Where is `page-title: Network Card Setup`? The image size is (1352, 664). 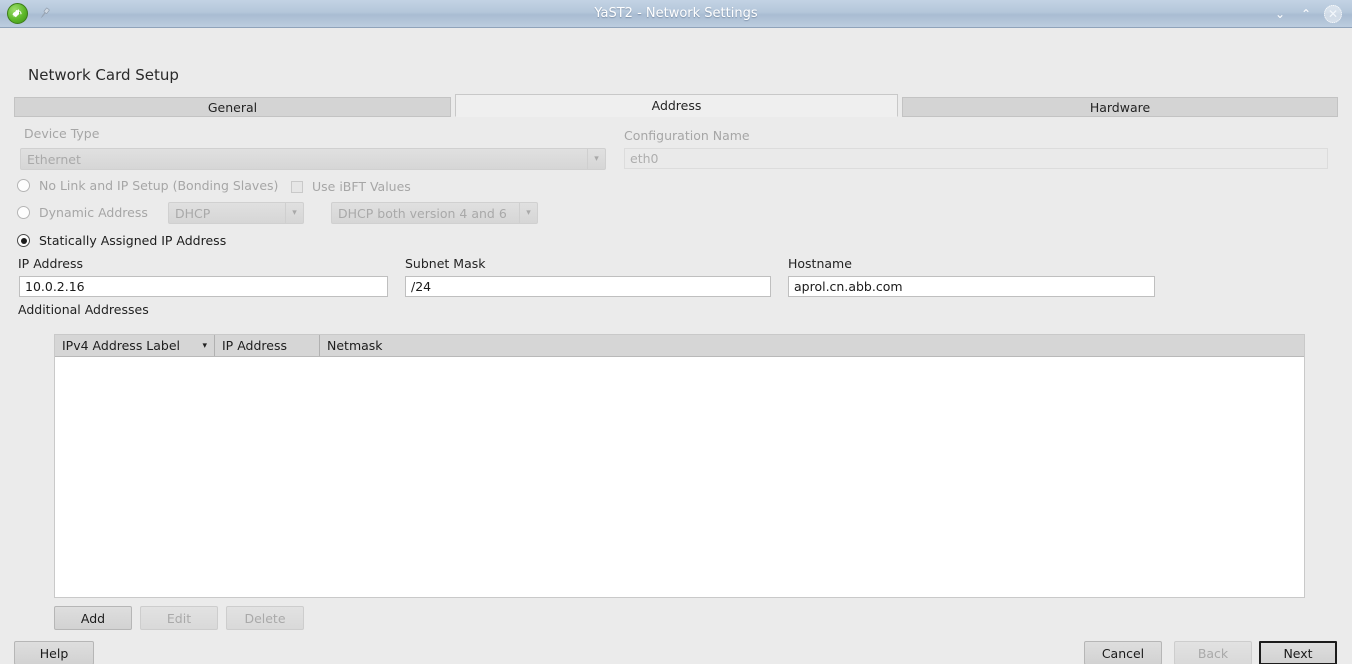
page-title: Network Card Setup is located at coordinates (103, 75).